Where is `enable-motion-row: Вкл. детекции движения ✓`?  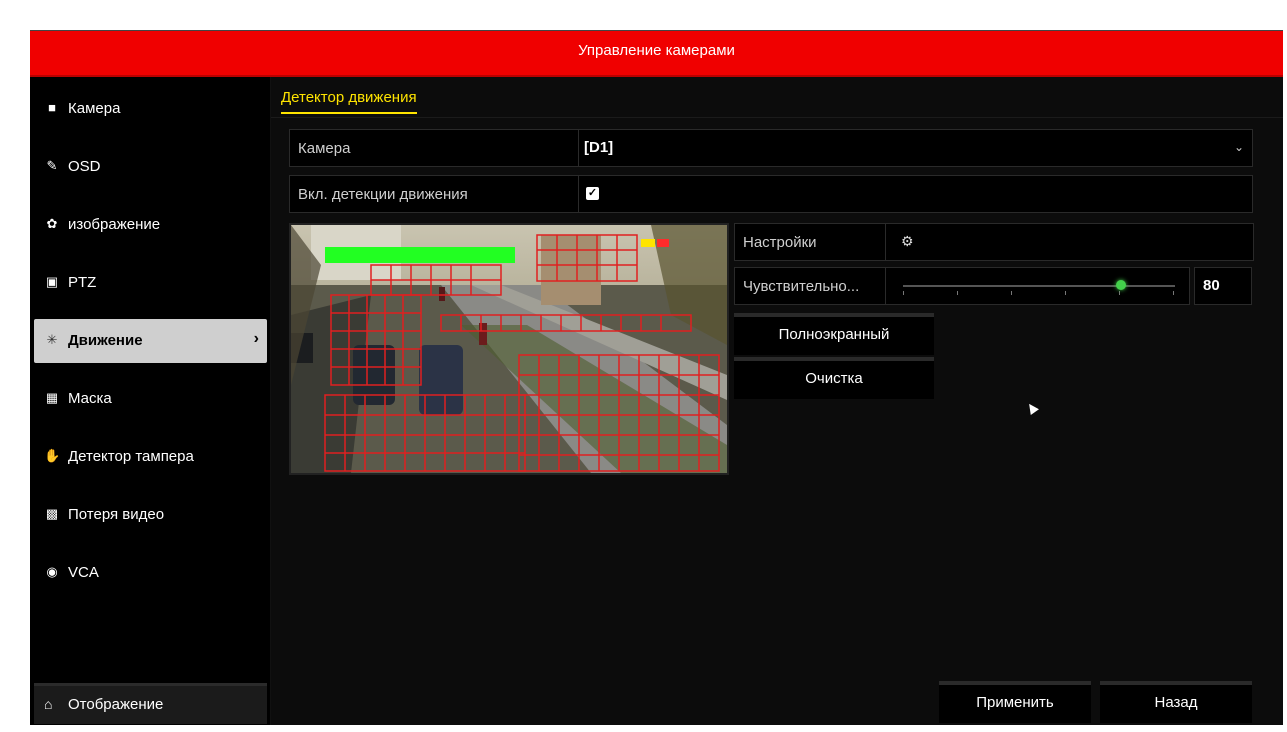 enable-motion-row: Вкл. детекции движения ✓ is located at coordinates (771, 194).